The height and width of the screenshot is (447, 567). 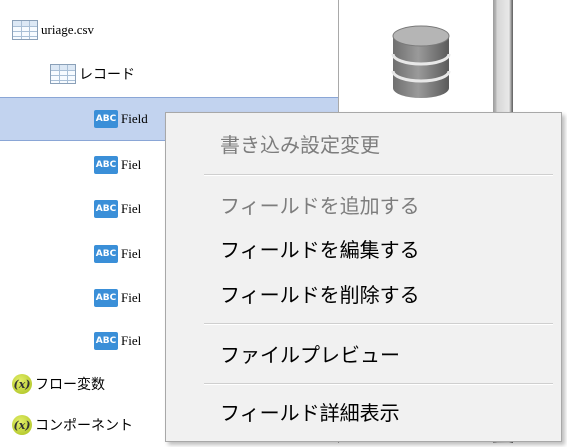 I want to click on menu-item-edit-field: フィールドを編集する, so click(x=320, y=248).